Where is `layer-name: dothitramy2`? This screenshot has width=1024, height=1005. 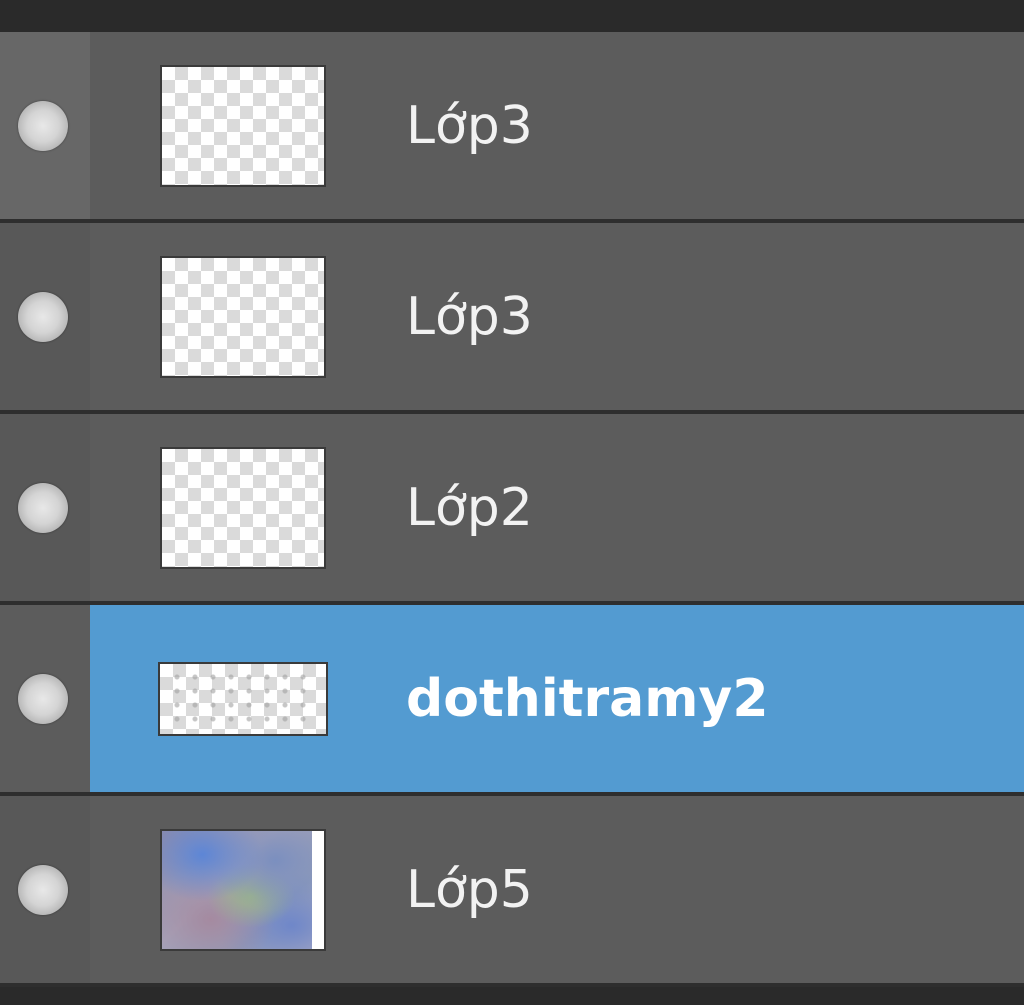 layer-name: dothitramy2 is located at coordinates (587, 699).